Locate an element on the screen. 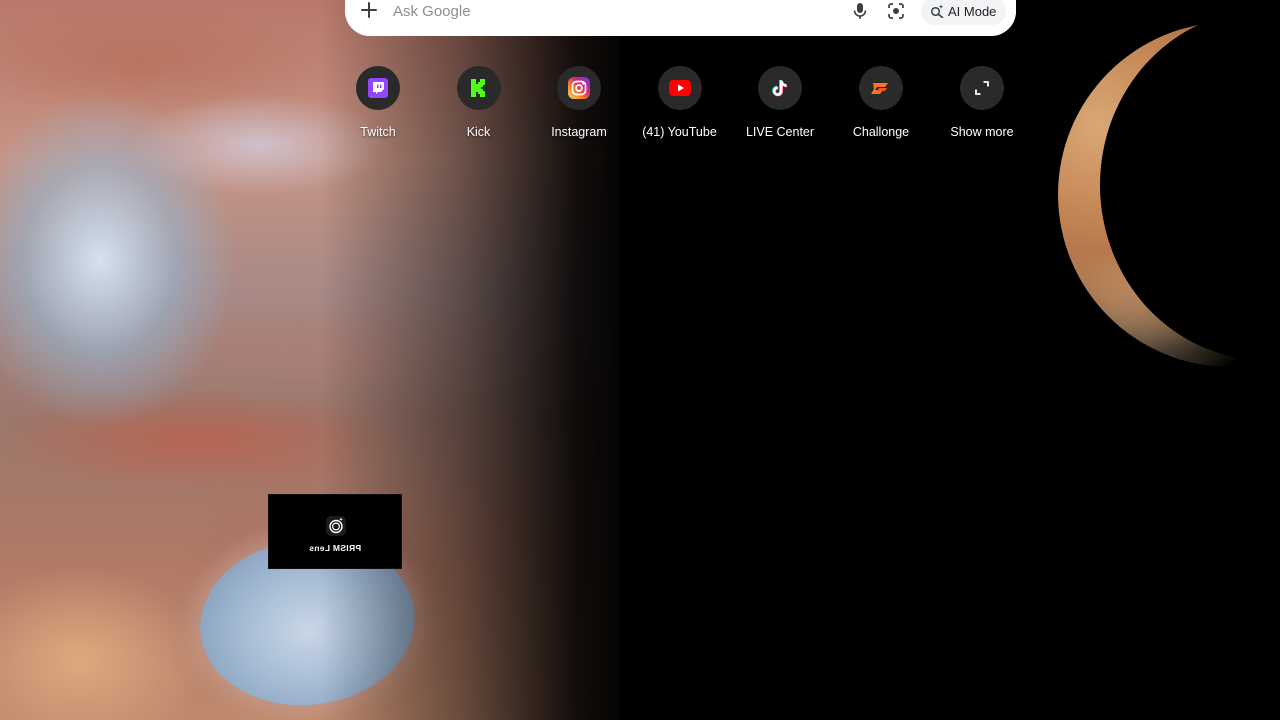 The height and width of the screenshot is (720, 1280). tiktok-icon is located at coordinates (780, 88).